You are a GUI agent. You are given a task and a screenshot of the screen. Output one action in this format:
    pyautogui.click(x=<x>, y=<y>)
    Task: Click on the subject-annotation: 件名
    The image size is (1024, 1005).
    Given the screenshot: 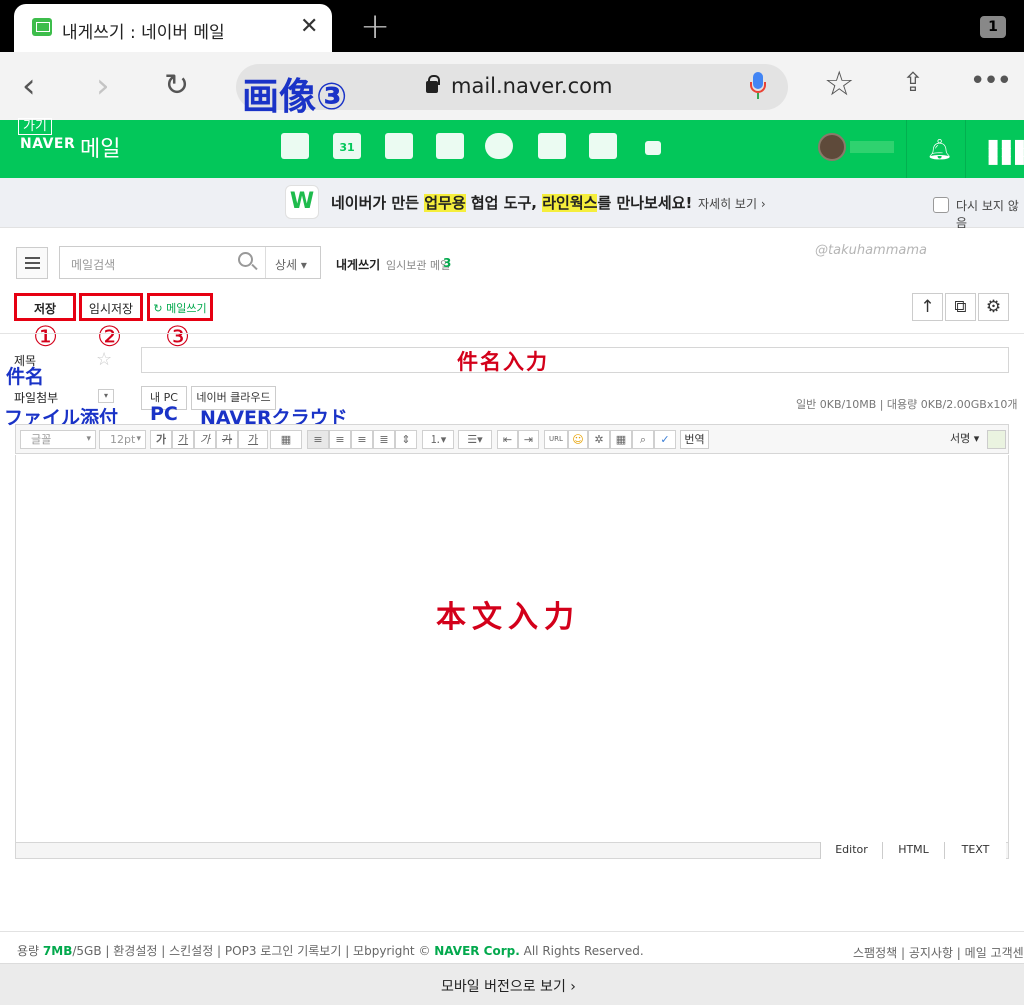 What is the action you would take?
    pyautogui.click(x=25, y=377)
    